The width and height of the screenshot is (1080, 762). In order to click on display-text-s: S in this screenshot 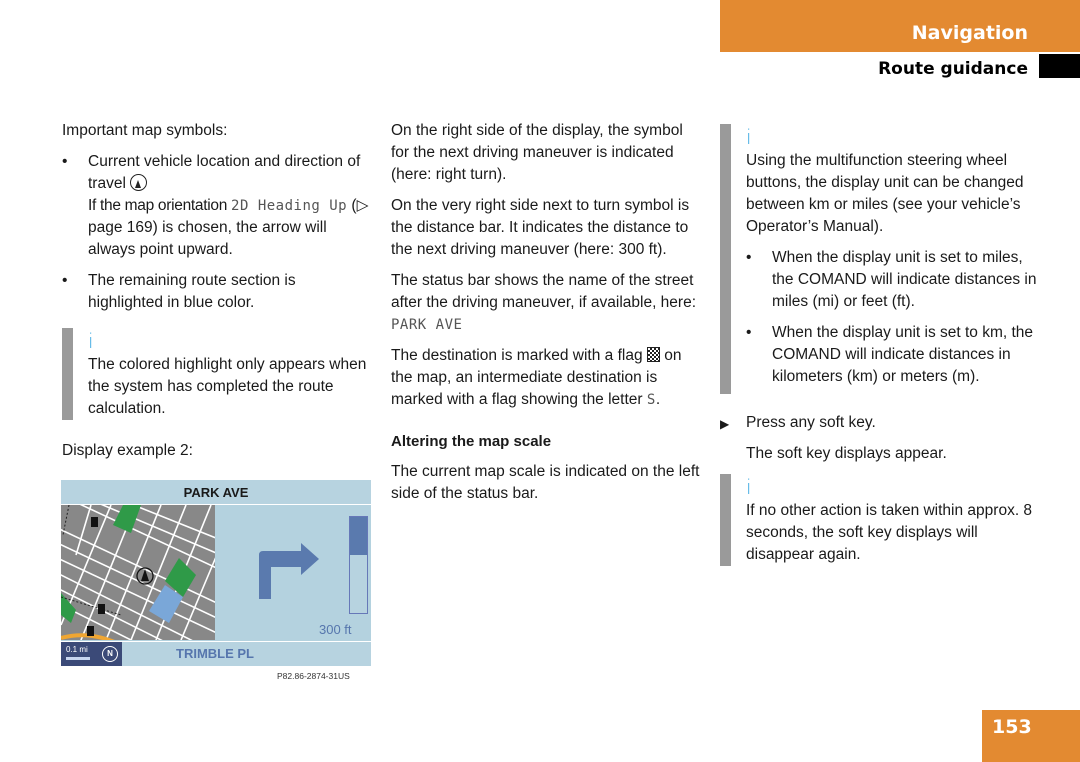, I will do `click(651, 400)`.